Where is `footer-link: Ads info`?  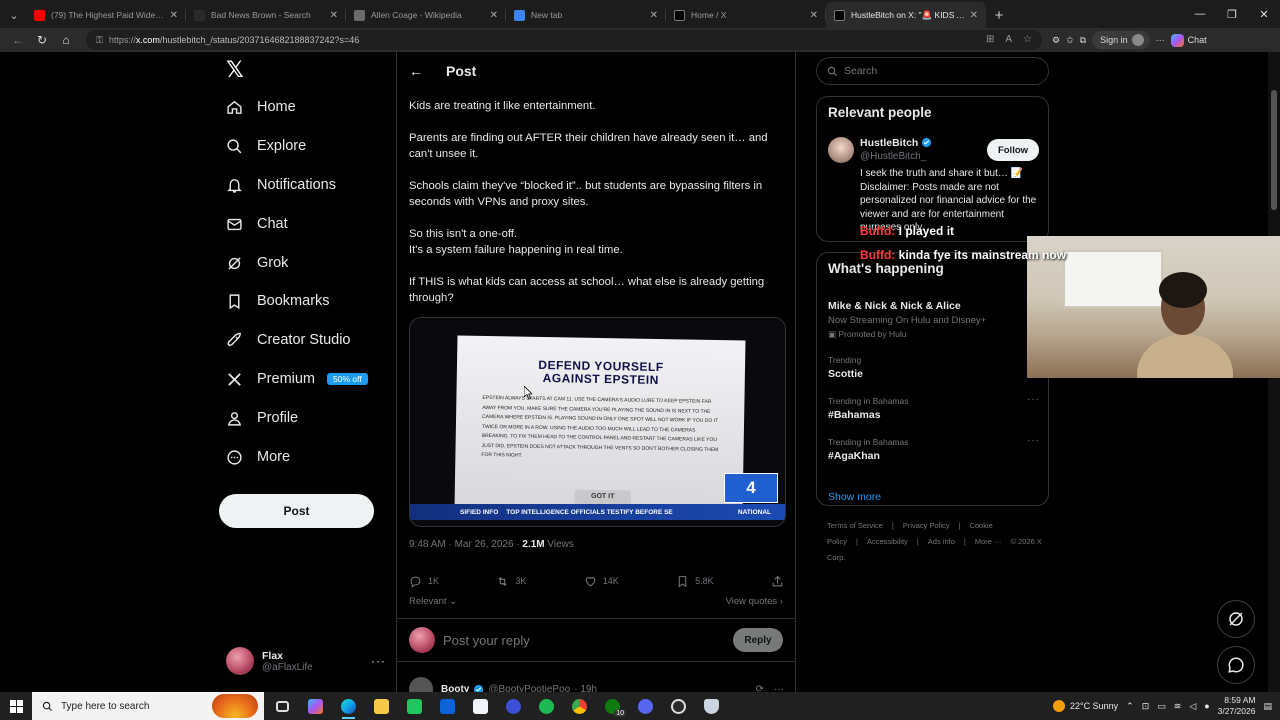 footer-link: Ads info is located at coordinates (941, 541).